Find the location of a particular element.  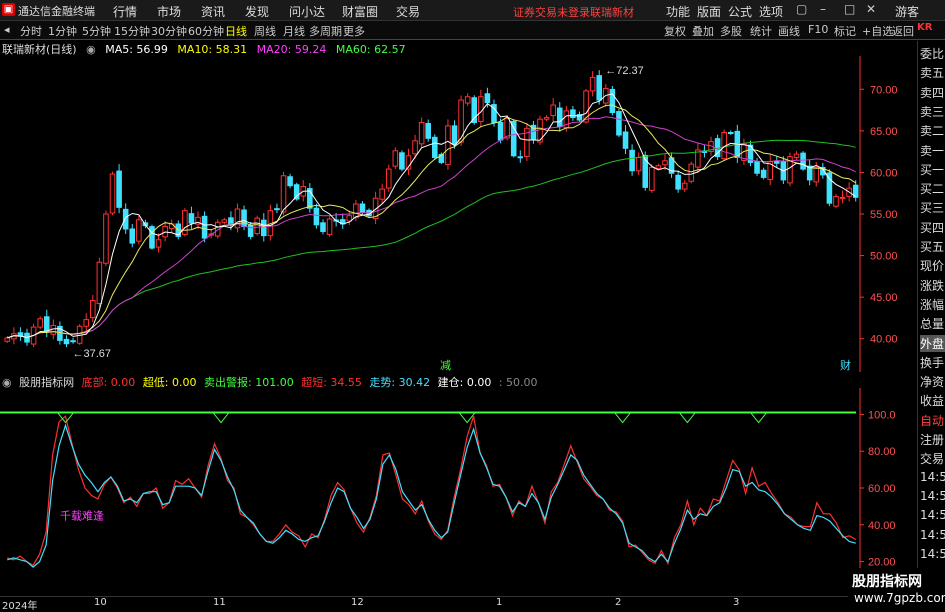

close-icon: ✕ is located at coordinates (871, 9).